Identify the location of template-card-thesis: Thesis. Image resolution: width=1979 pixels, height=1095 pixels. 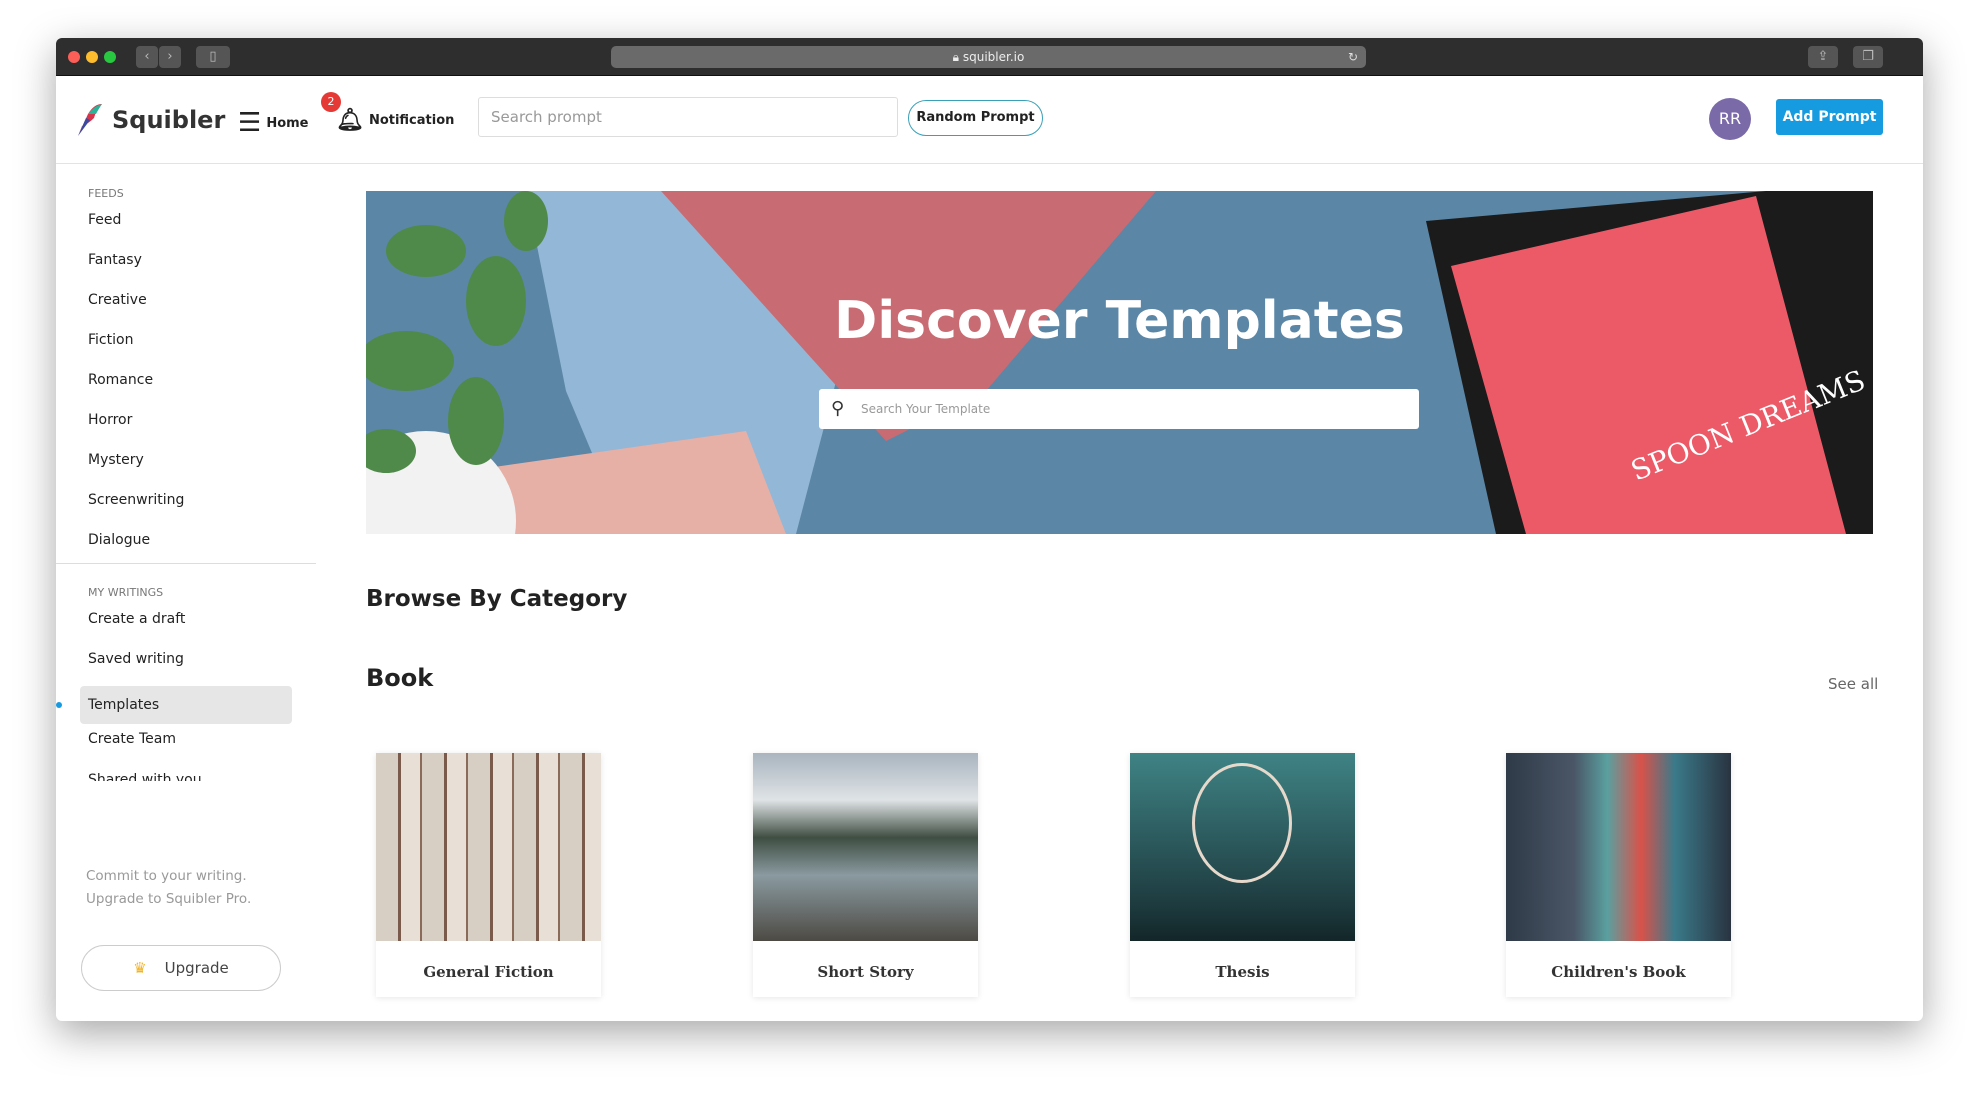
(1242, 875).